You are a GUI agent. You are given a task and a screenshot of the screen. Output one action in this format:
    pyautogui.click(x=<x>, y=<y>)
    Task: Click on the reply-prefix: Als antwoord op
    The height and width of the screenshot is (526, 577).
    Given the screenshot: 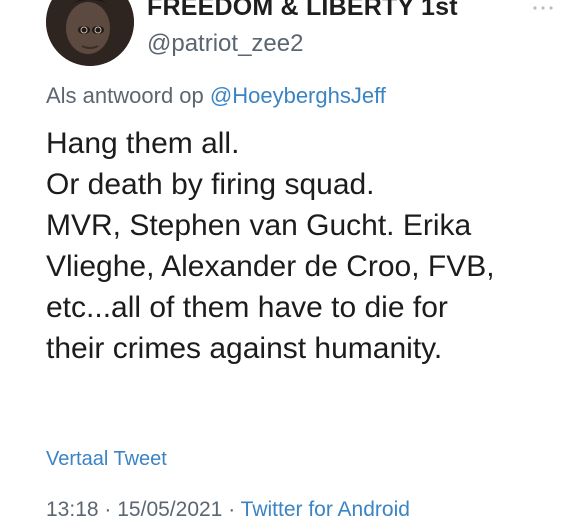 What is the action you would take?
    pyautogui.click(x=125, y=95)
    